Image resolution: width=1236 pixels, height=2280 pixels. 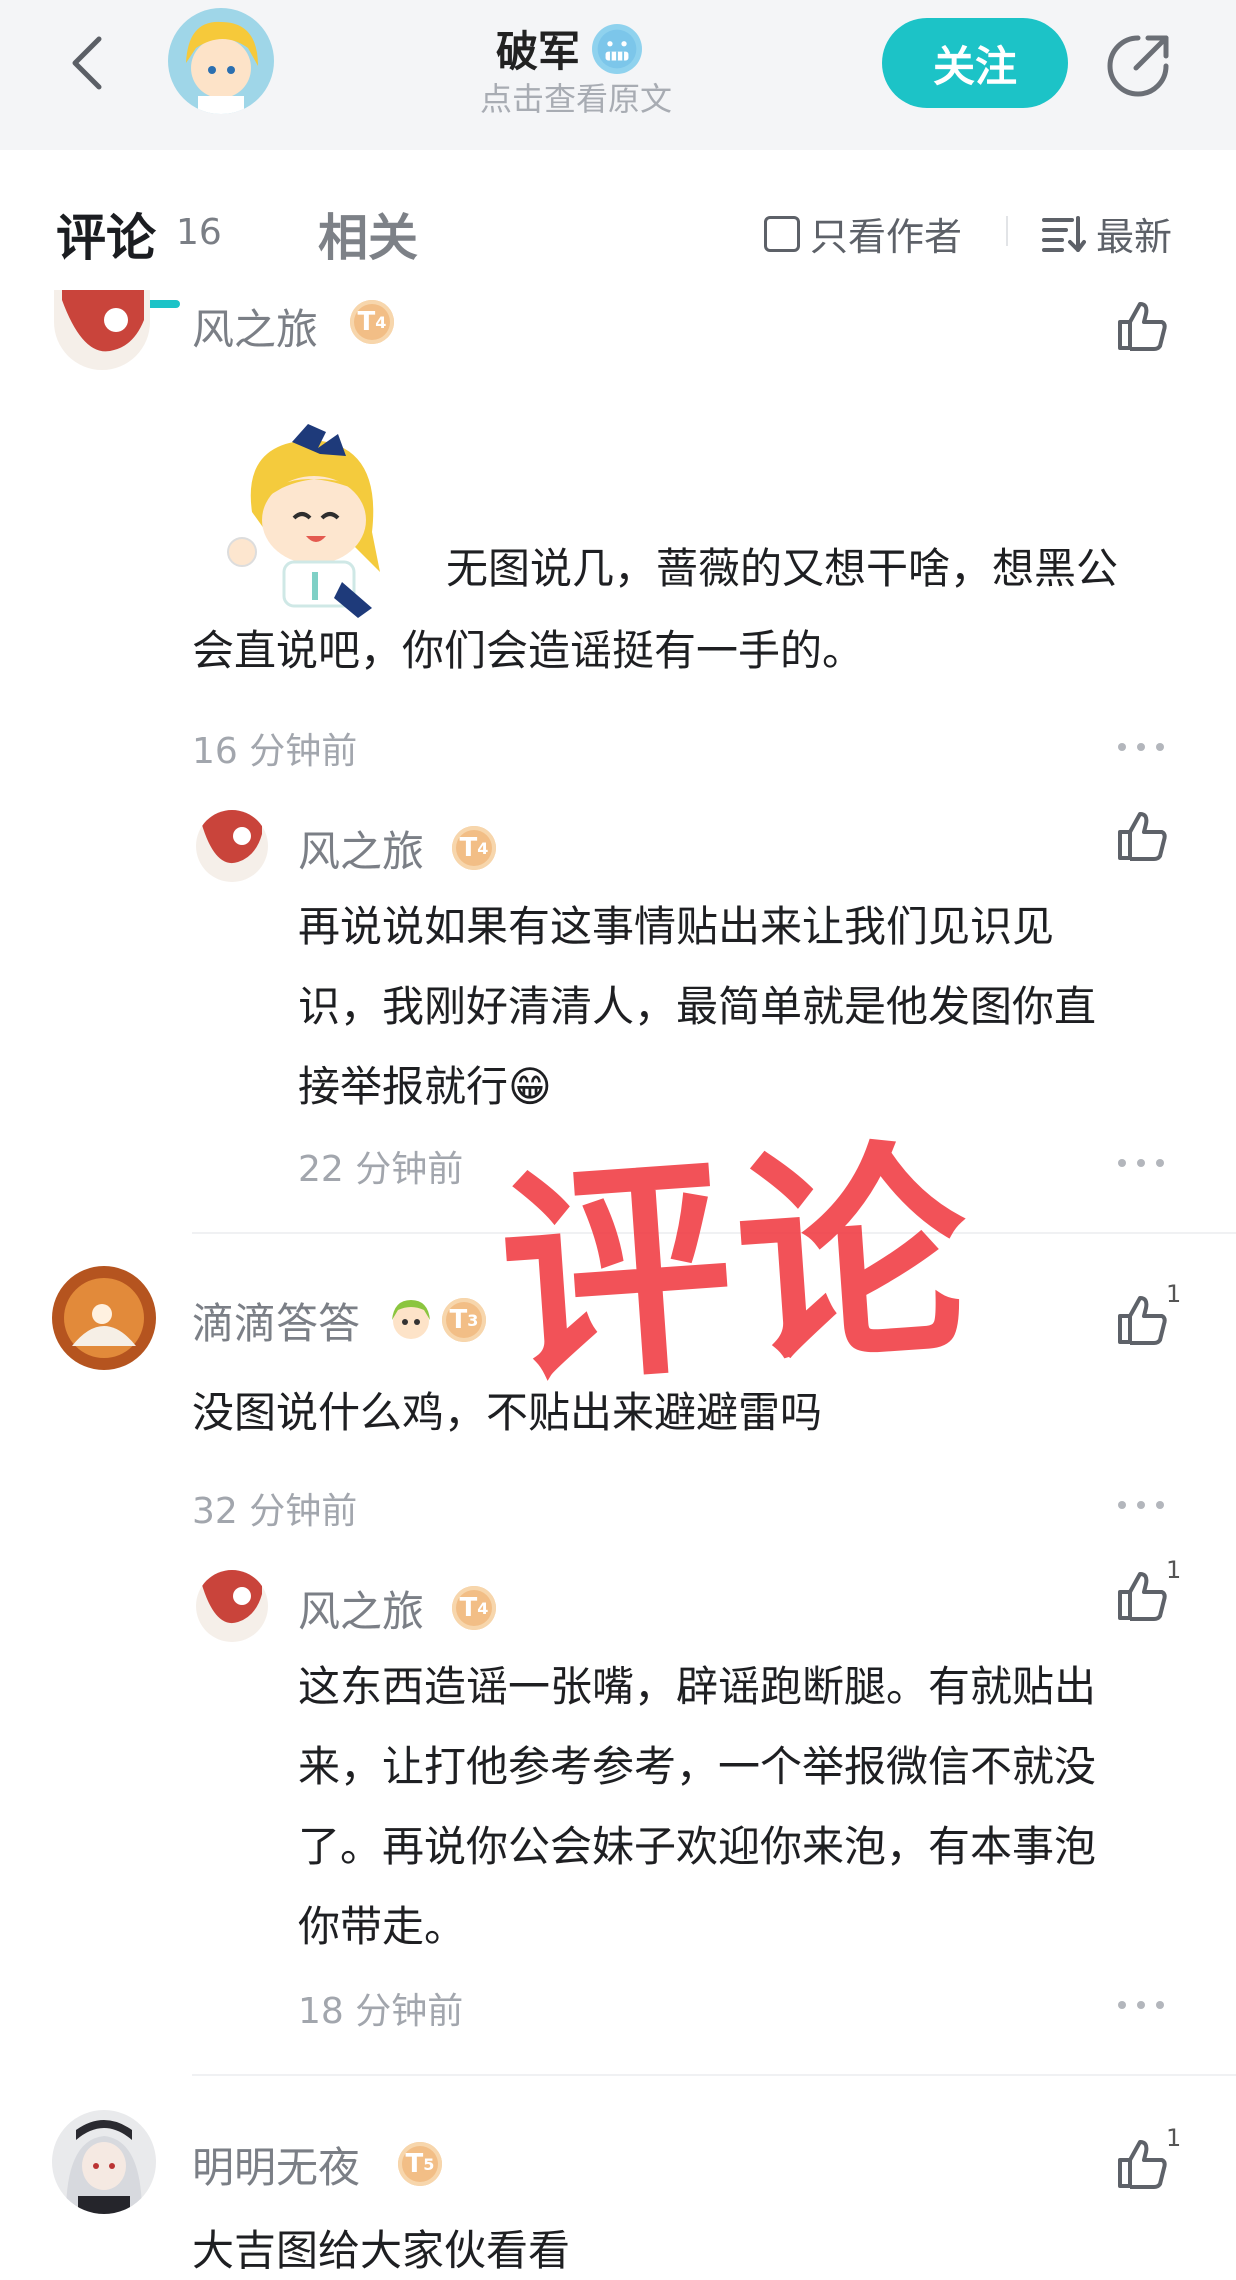 What do you see at coordinates (538, 51) in the screenshot?
I see `post-title-text: 破军` at bounding box center [538, 51].